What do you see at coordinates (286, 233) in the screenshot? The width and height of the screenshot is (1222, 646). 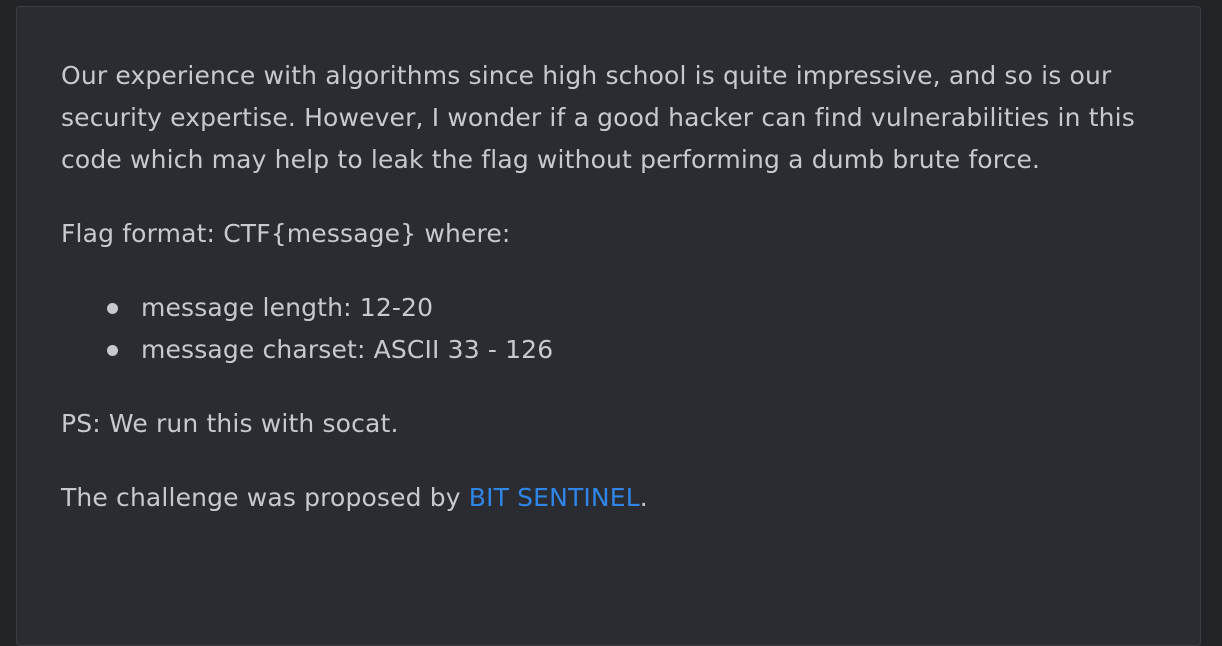 I see `flag-format-text: Flag format: CTF{message} where:` at bounding box center [286, 233].